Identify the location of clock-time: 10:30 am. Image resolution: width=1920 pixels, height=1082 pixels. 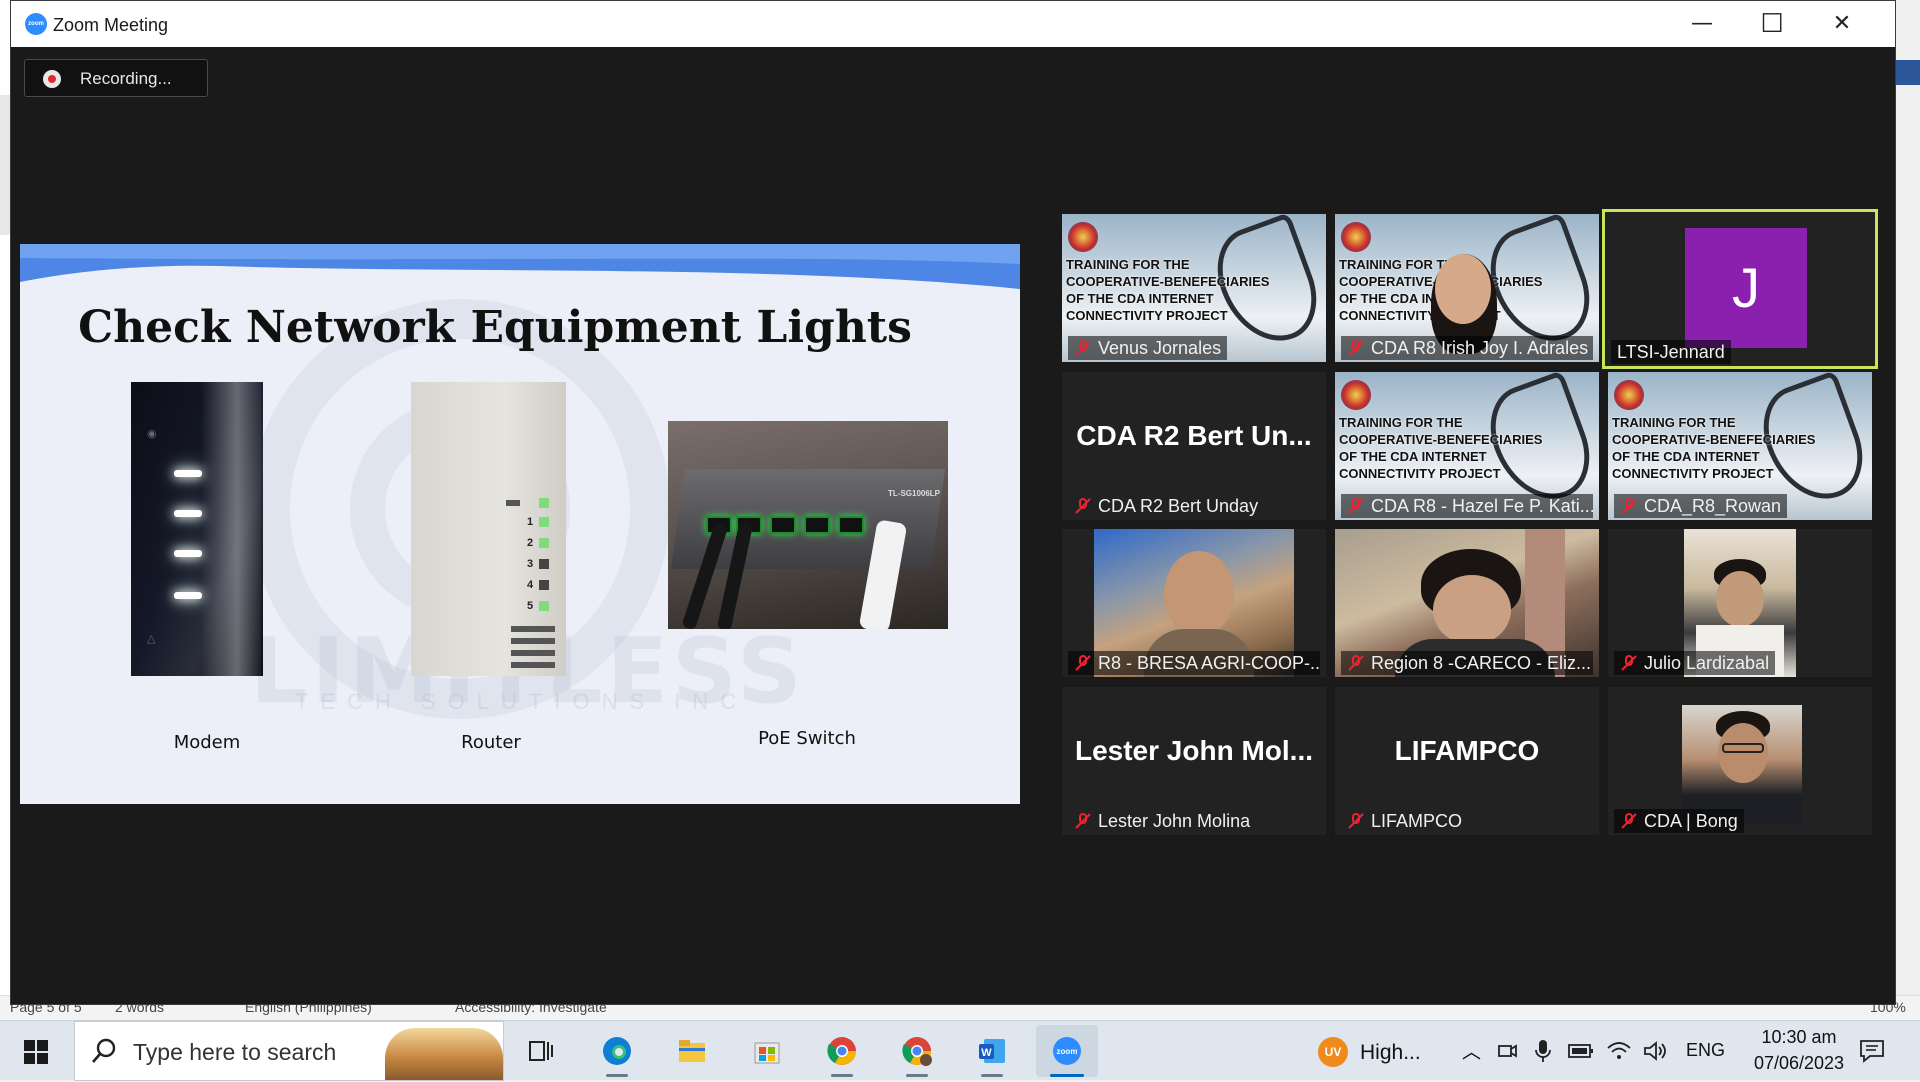
(1799, 1037).